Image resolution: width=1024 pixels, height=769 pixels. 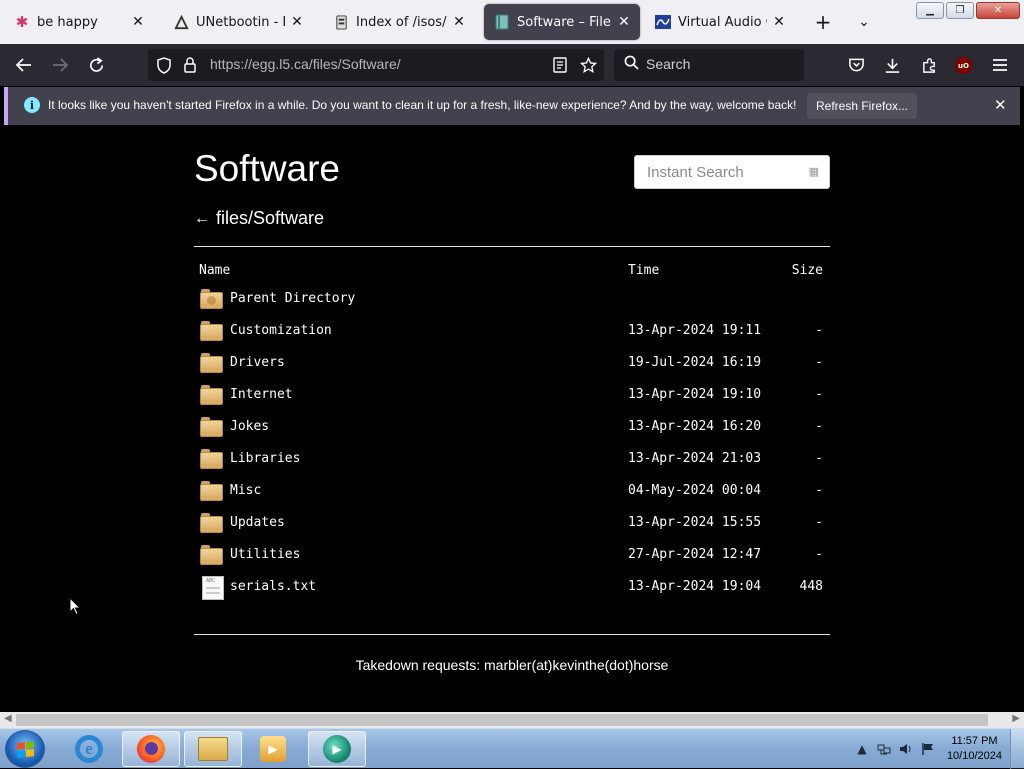 I want to click on tab-be-happy: ✱ be happy ✕, so click(x=79, y=22).